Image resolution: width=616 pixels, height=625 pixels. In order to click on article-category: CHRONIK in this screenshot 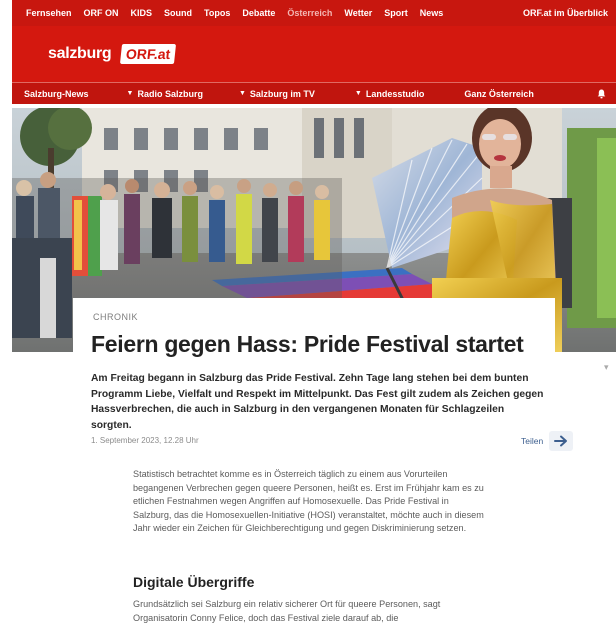, I will do `click(115, 317)`.